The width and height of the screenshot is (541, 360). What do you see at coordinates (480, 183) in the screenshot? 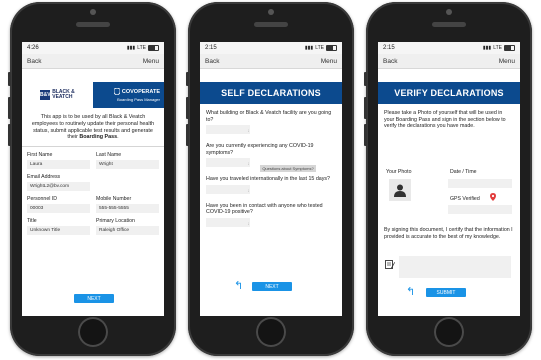
I see `date-time-field` at bounding box center [480, 183].